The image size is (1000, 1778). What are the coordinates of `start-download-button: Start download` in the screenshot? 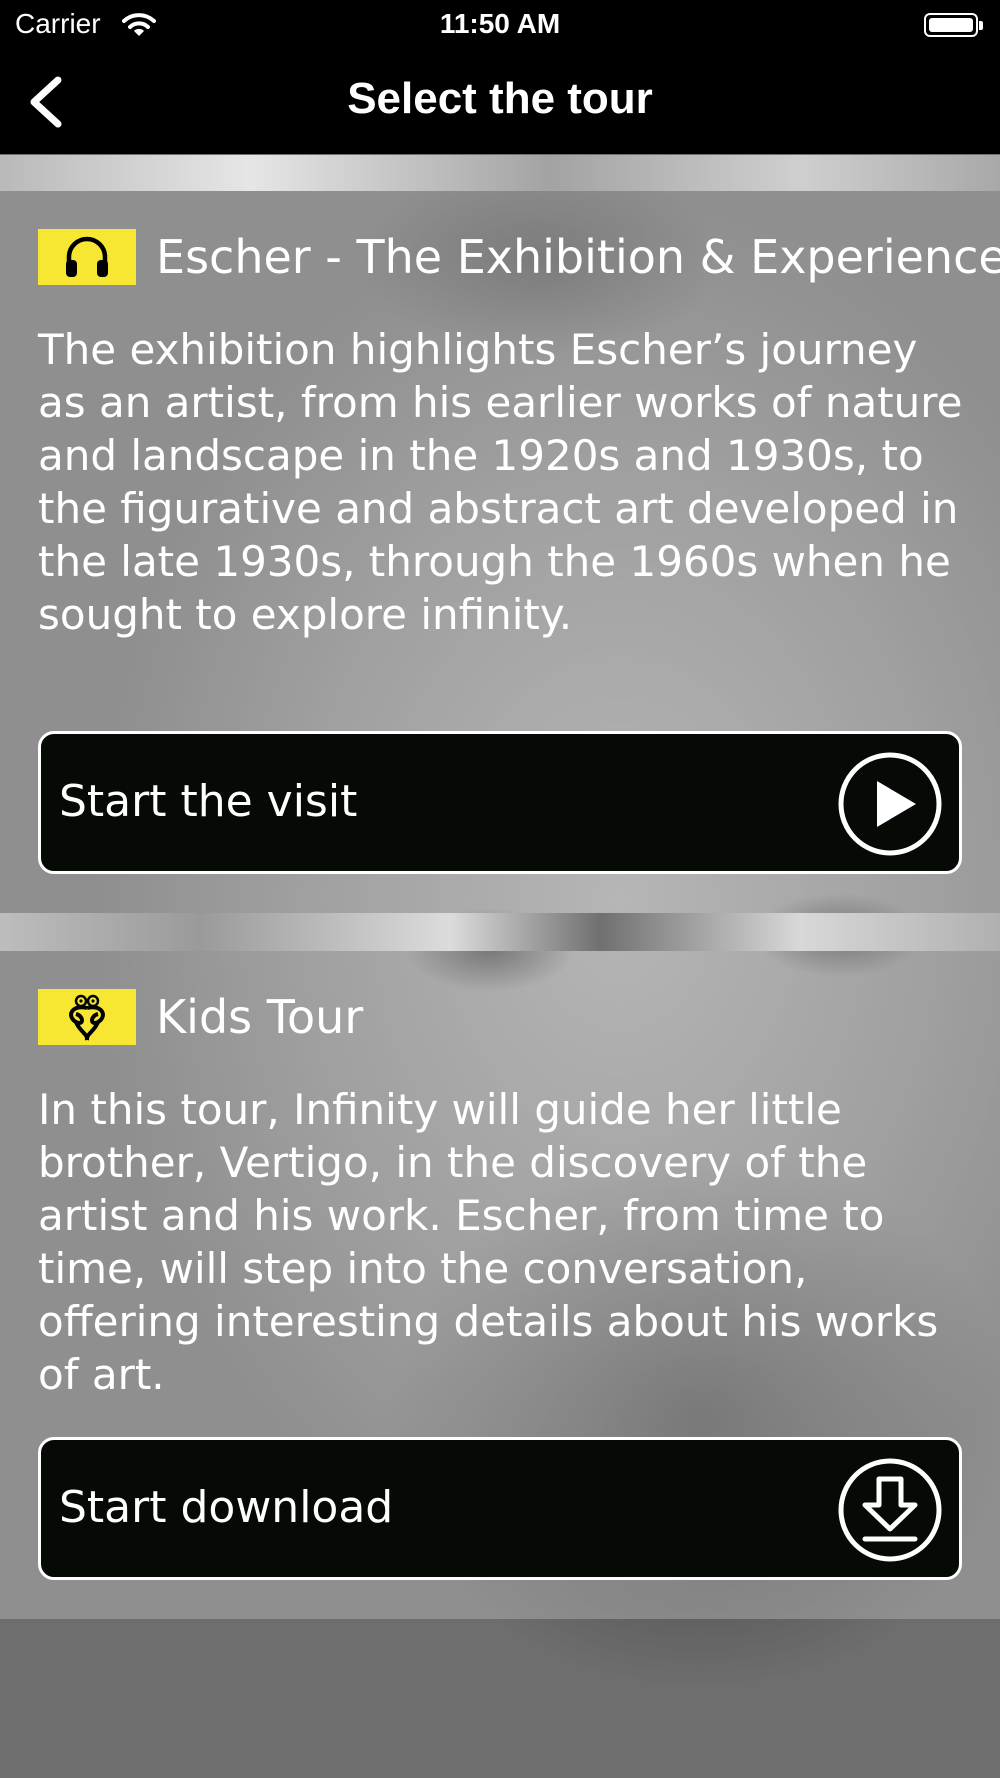 It's located at (500, 1508).